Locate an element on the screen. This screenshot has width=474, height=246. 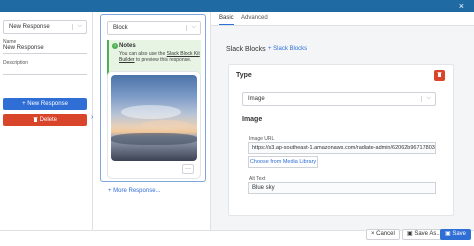
plus-icon: + is located at coordinates (24, 104).